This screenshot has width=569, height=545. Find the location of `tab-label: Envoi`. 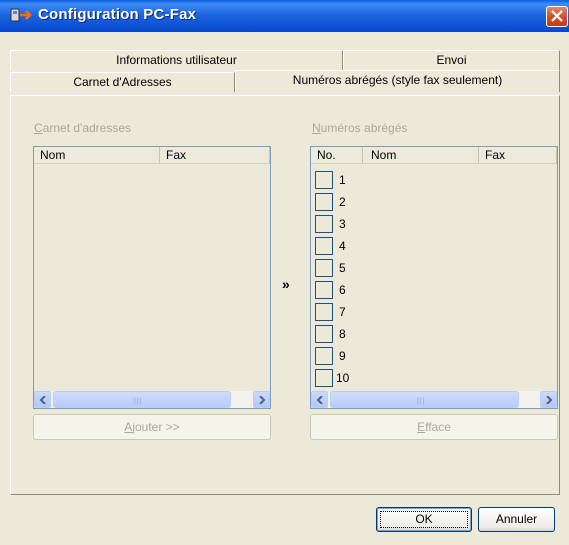

tab-label: Envoi is located at coordinates (451, 60).